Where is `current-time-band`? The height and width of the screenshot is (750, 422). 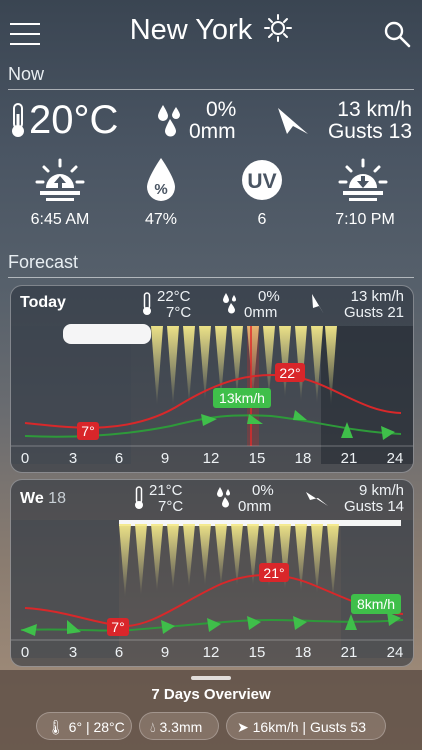 current-time-band is located at coordinates (253, 386).